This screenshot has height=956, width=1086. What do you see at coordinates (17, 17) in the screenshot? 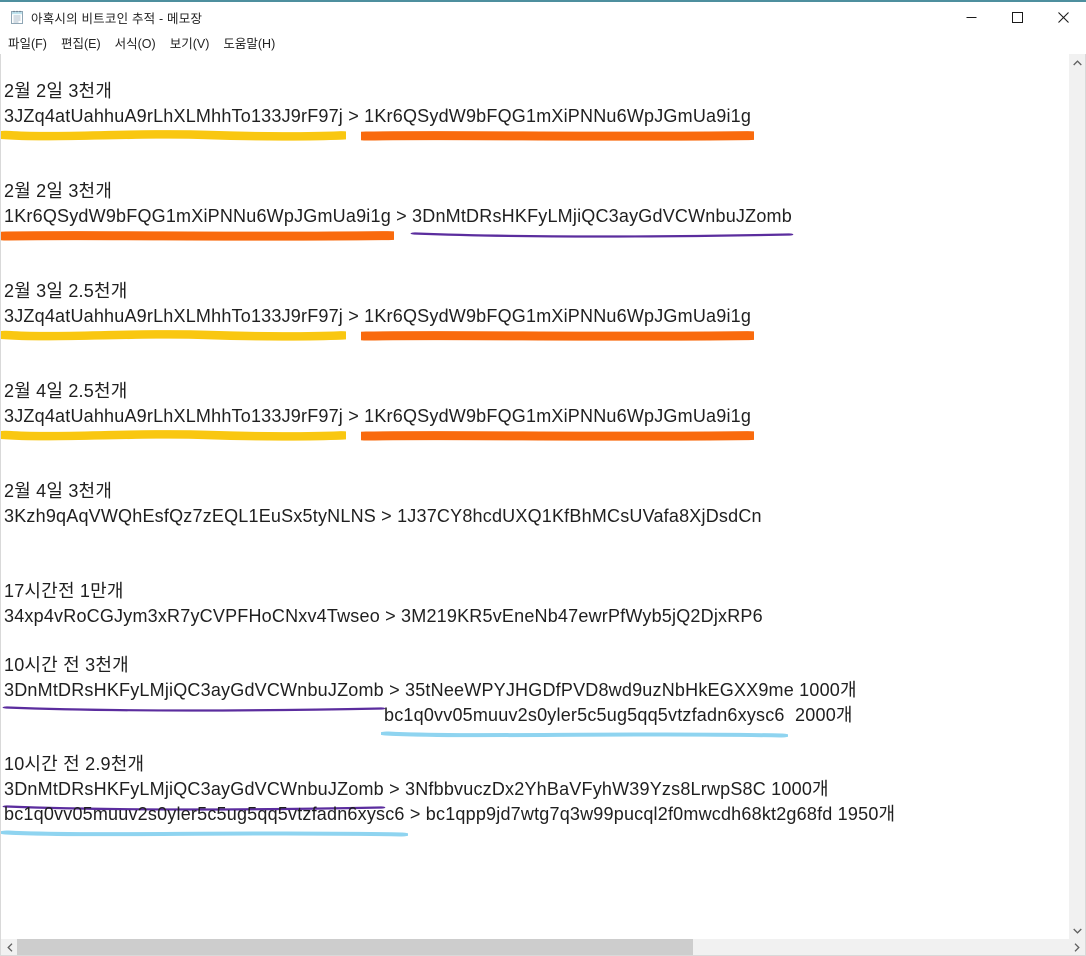
I see `notepad-icon` at bounding box center [17, 17].